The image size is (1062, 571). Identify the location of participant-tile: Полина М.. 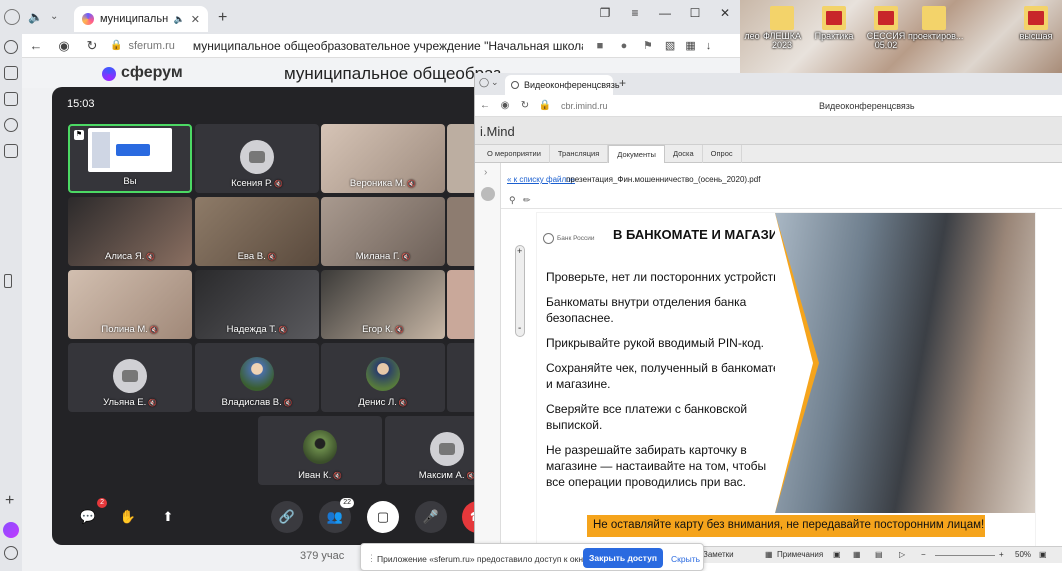
(130, 304).